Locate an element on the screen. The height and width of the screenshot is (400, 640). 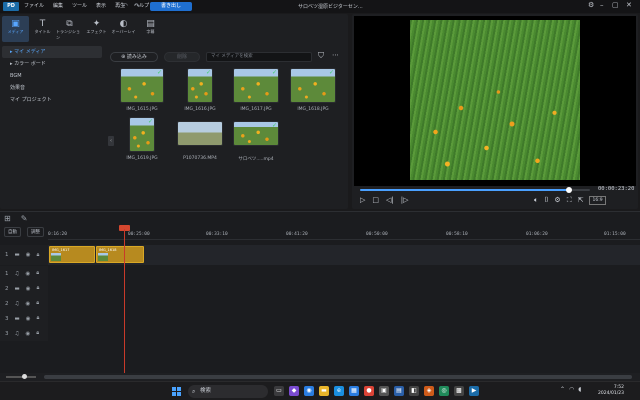
prev-frame-icon: ◁| is located at coordinates (390, 200).